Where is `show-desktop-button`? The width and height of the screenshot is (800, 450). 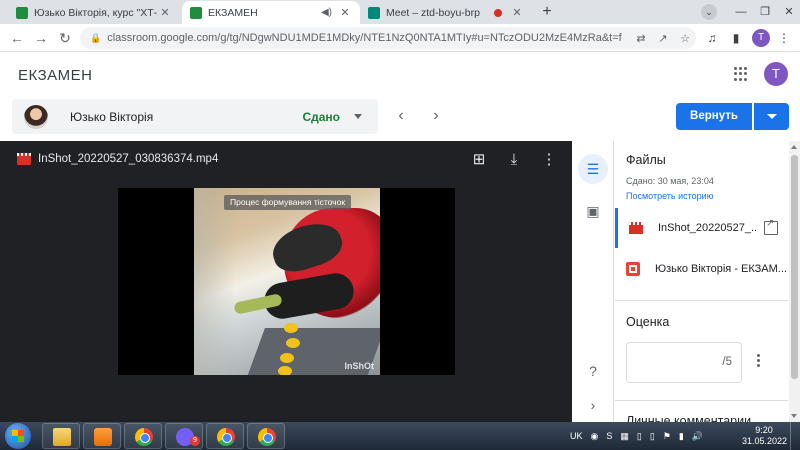 show-desktop-button is located at coordinates (795, 436).